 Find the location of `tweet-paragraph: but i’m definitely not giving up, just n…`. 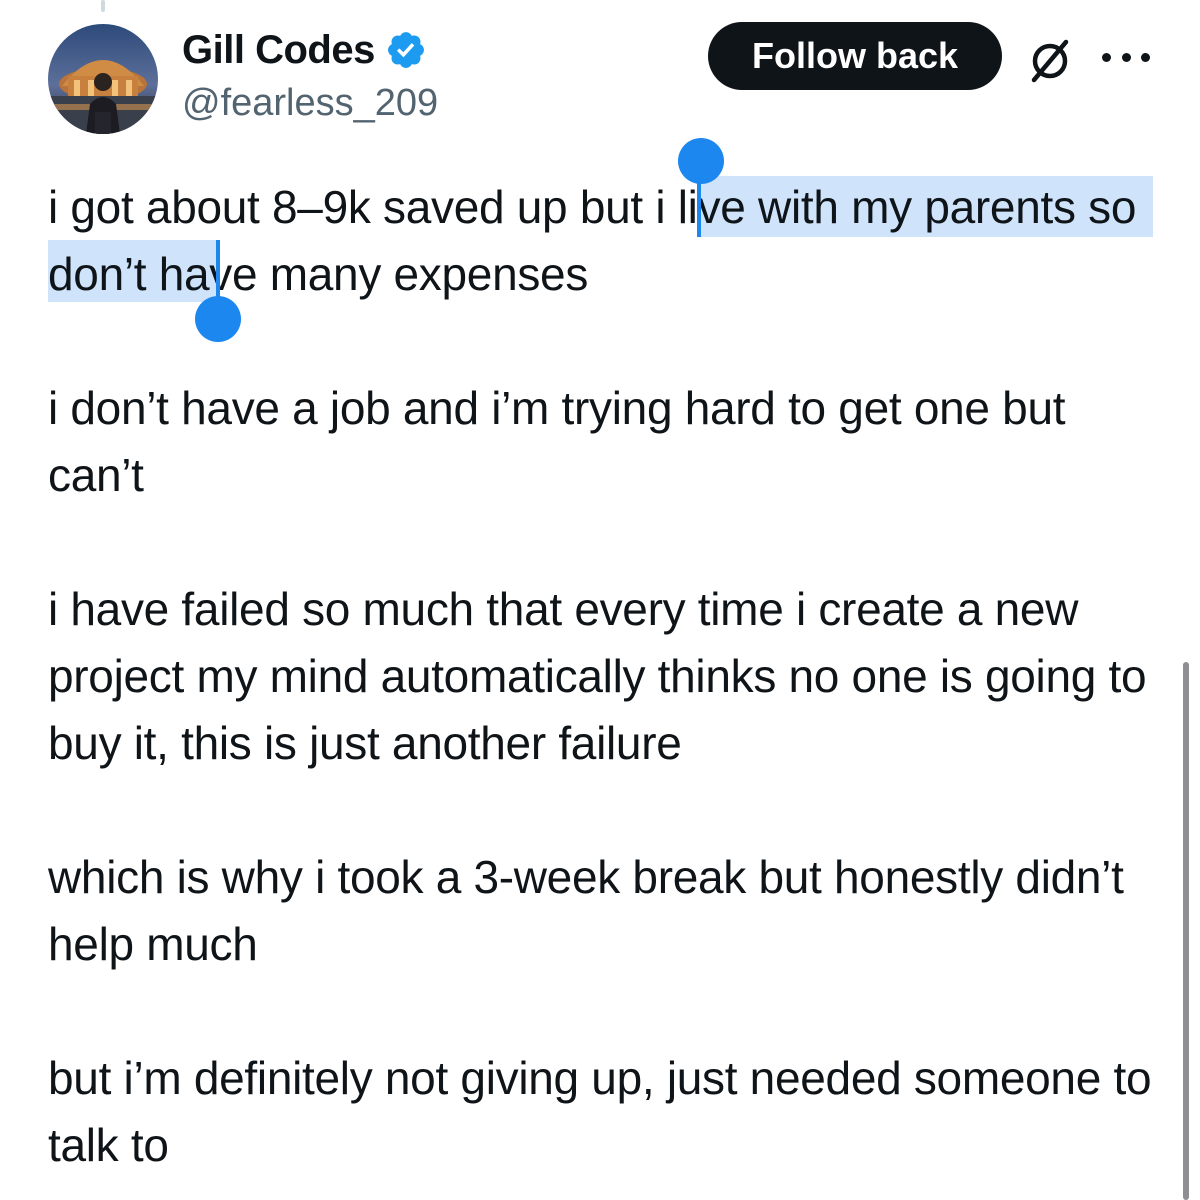

tweet-paragraph: but i’m definitely not giving up, just n… is located at coordinates (600, 1111).